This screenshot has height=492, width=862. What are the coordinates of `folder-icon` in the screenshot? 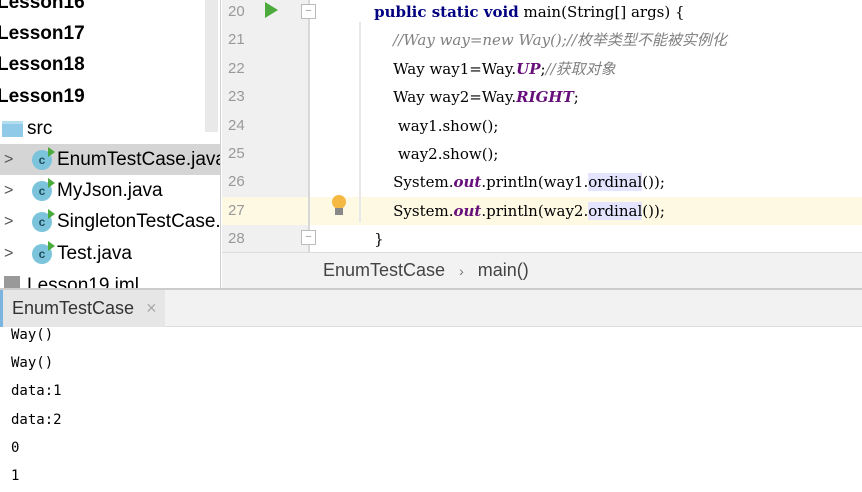 It's located at (12, 129).